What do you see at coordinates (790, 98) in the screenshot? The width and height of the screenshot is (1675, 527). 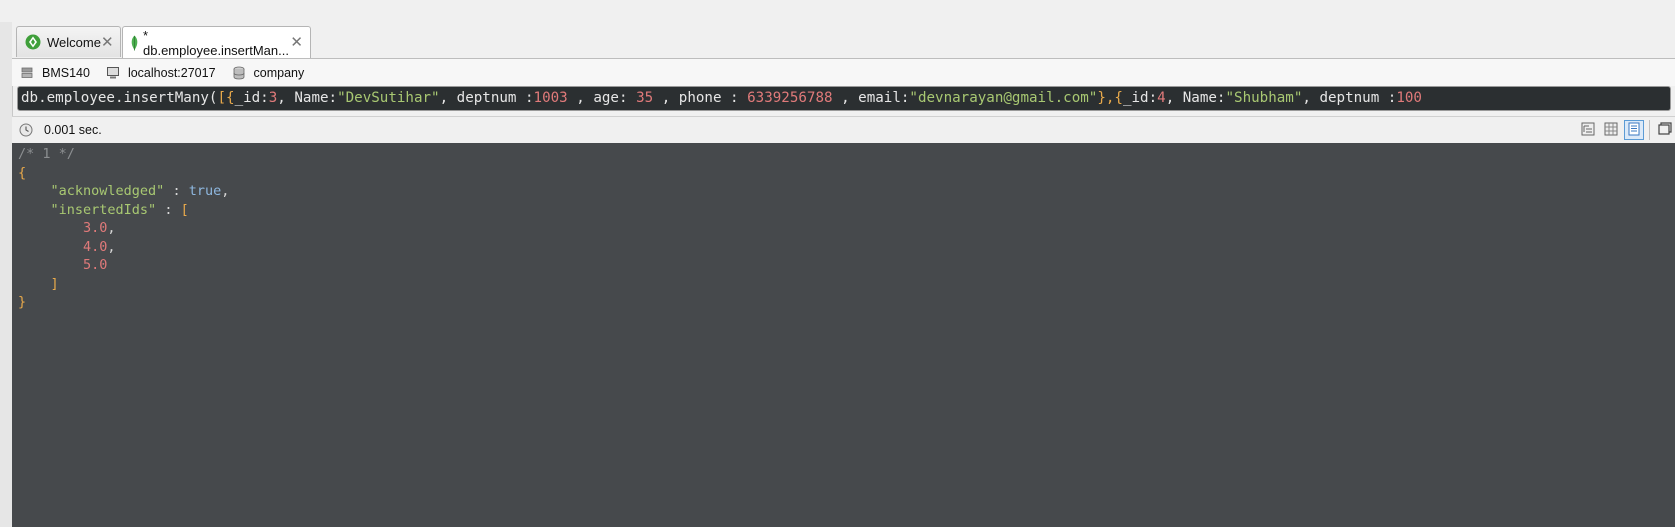 I see `query-token: 6339256788` at bounding box center [790, 98].